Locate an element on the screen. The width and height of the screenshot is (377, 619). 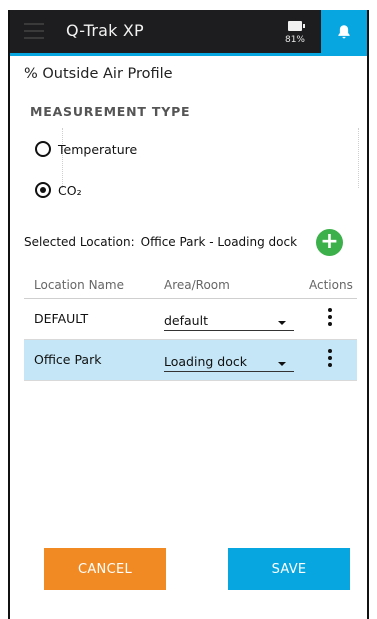
measurement-type-heading: MEASUREMENT TYPE is located at coordinates (110, 111).